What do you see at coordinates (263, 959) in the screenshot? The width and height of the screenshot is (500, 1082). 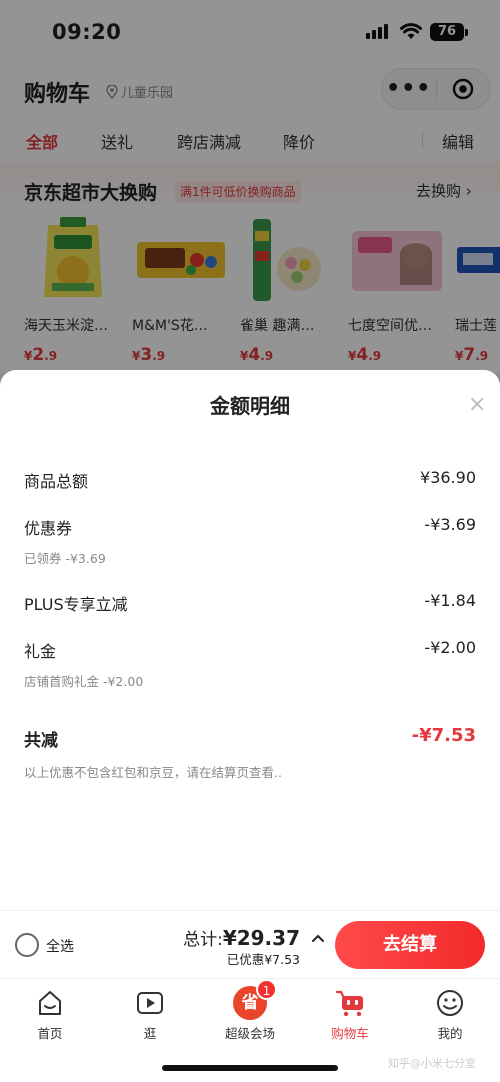 I see `saved-amount: 已优惠¥7.53` at bounding box center [263, 959].